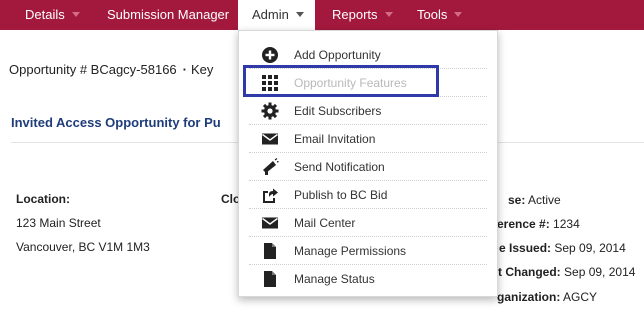 Image resolution: width=644 pixels, height=324 pixels. Describe the element at coordinates (350, 251) in the screenshot. I see `menu-item-label: Manage Permissions` at that location.